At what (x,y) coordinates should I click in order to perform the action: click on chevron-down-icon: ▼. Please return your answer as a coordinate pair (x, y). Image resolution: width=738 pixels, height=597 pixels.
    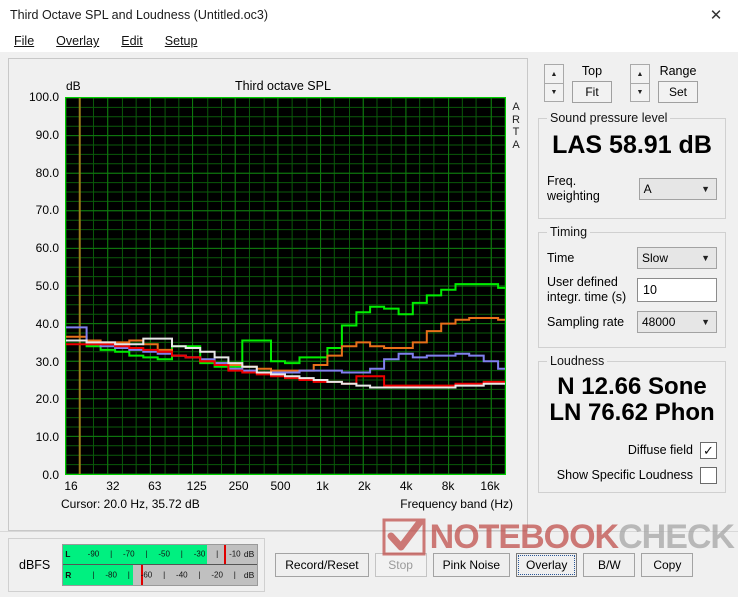
    Looking at the image, I should click on (705, 189).